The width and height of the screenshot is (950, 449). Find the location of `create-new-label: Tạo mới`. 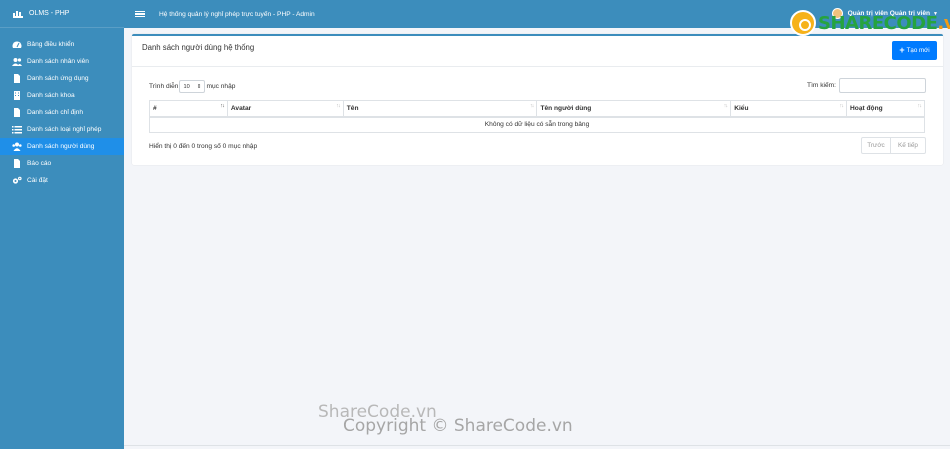

create-new-label: Tạo mới is located at coordinates (918, 50).